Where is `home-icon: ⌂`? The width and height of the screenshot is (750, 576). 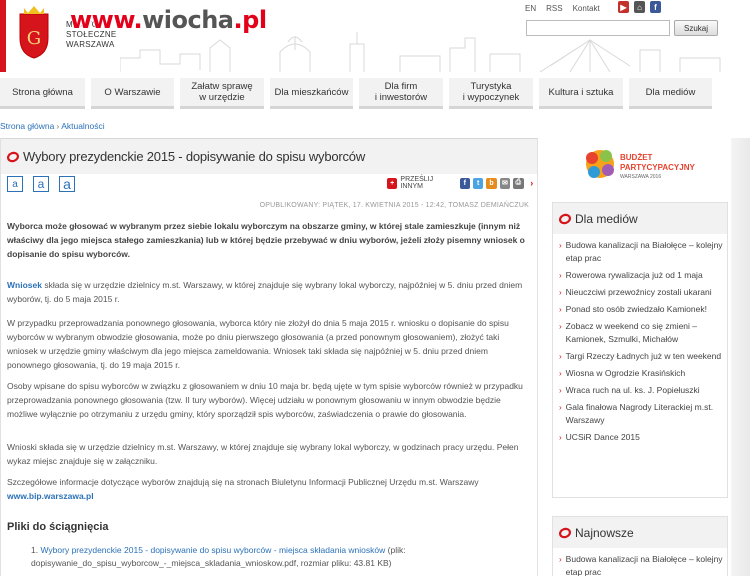
home-icon: ⌂ is located at coordinates (639, 7).